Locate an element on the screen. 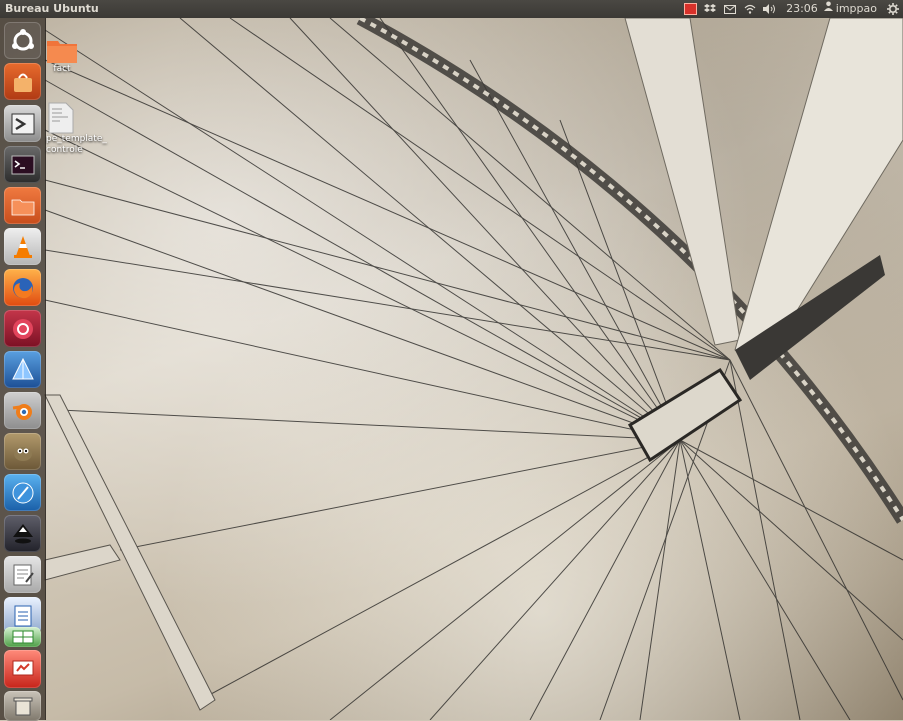 Image resolution: width=903 pixels, height=721 pixels. launcher-item-inkscape is located at coordinates (22, 533).